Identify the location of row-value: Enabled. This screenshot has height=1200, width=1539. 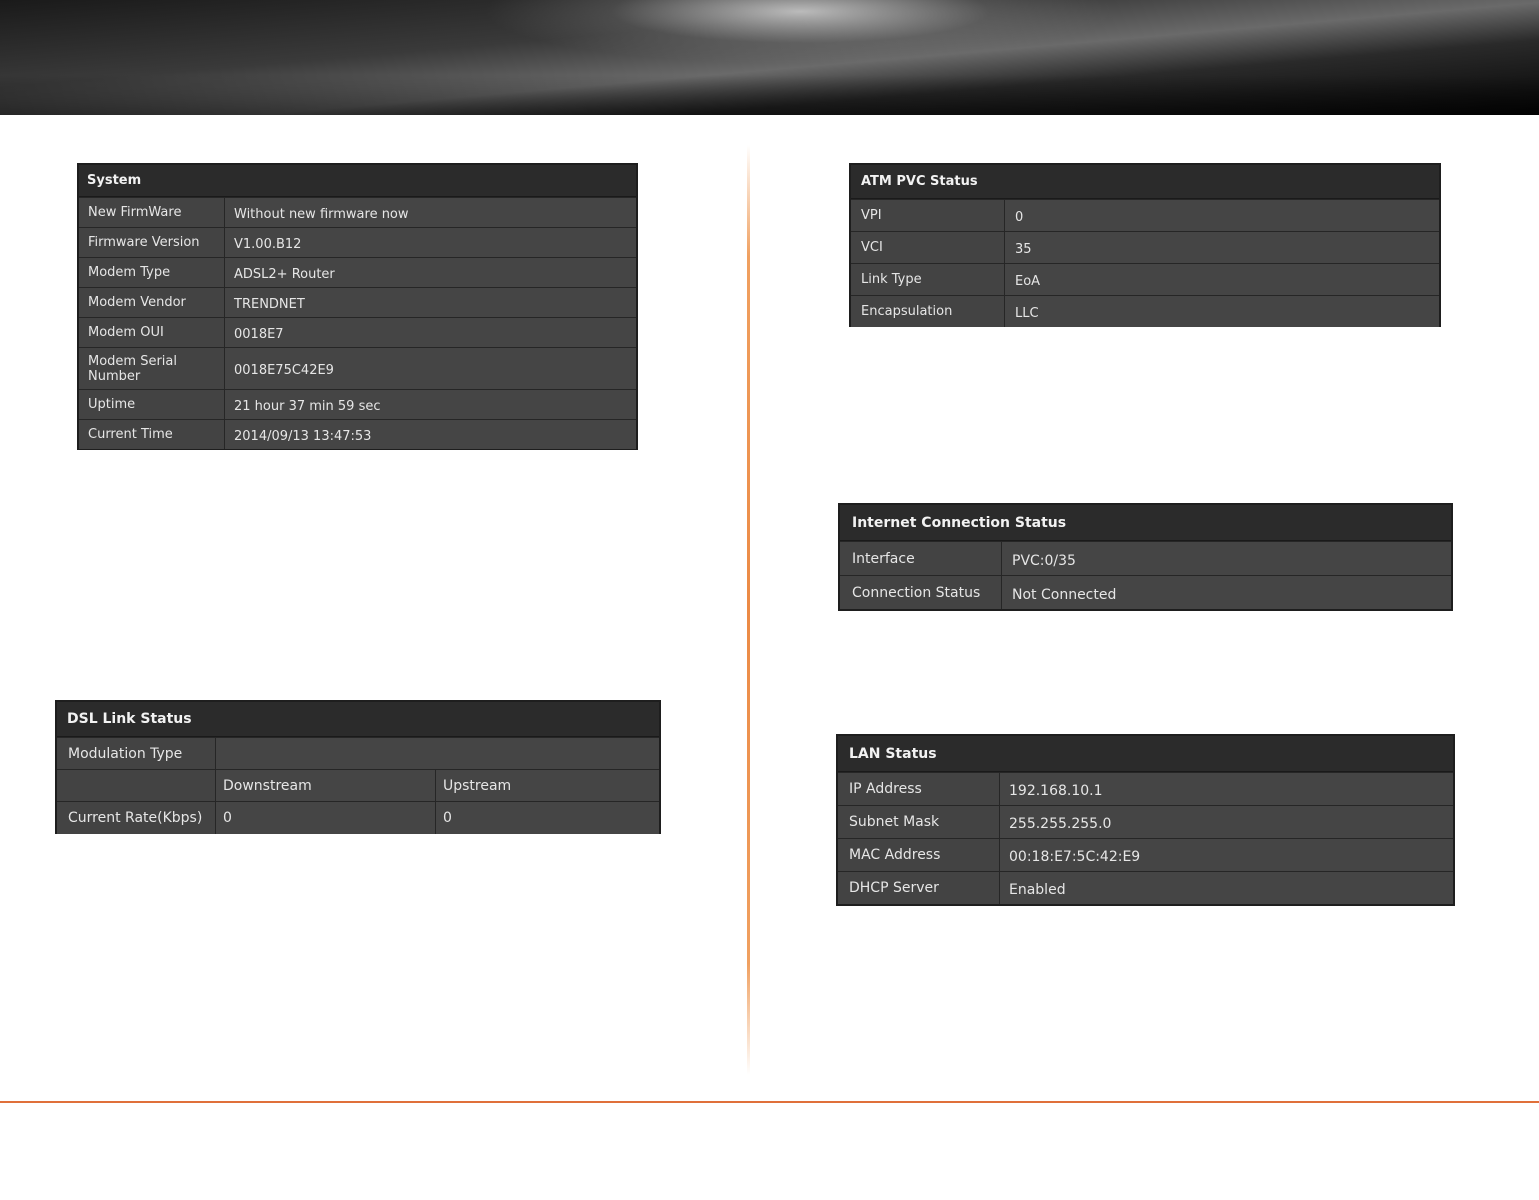
(1226, 888).